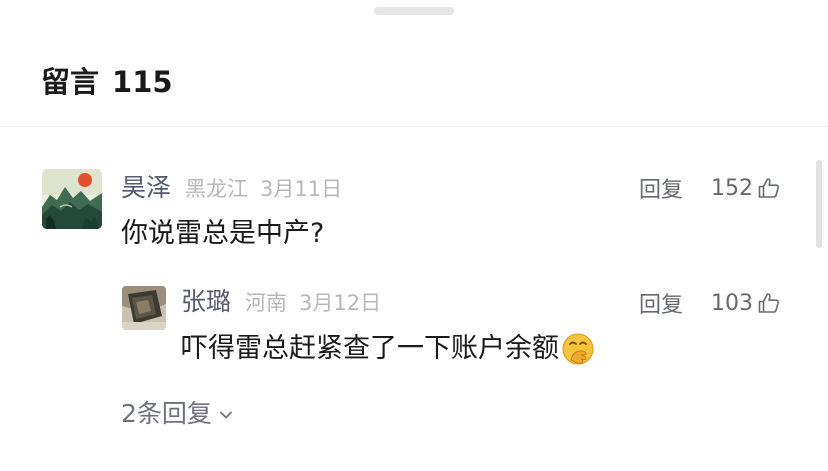 This screenshot has height=471, width=828. I want to click on comment-text: 你说雷总是中产?, so click(223, 233).